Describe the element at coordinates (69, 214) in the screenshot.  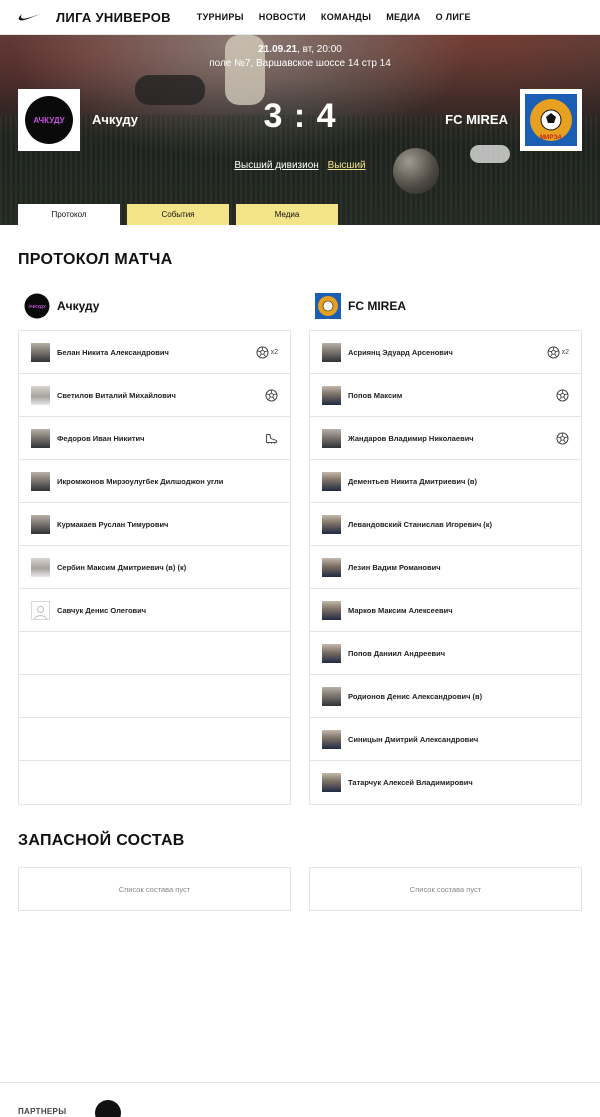
I see `tab-protocol: Протокол` at that location.